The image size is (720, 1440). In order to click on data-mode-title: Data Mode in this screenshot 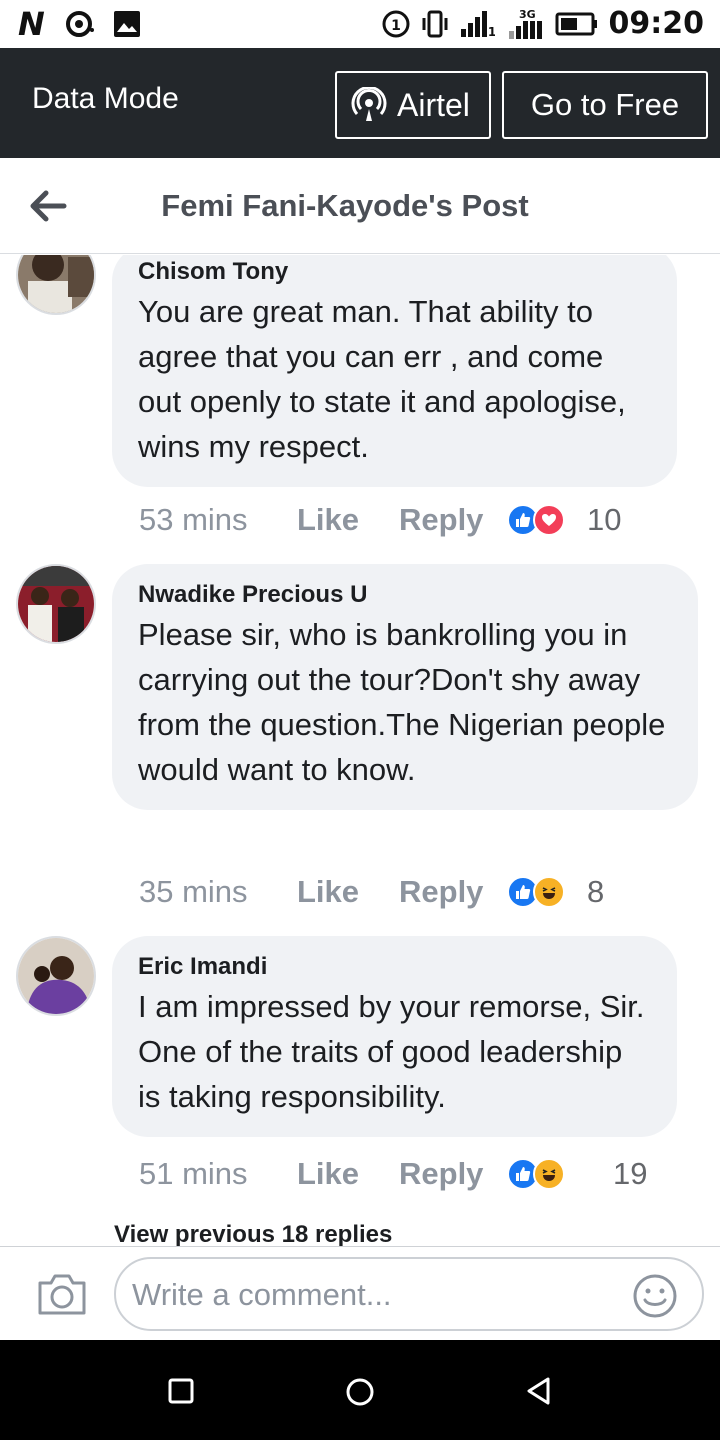, I will do `click(105, 98)`.